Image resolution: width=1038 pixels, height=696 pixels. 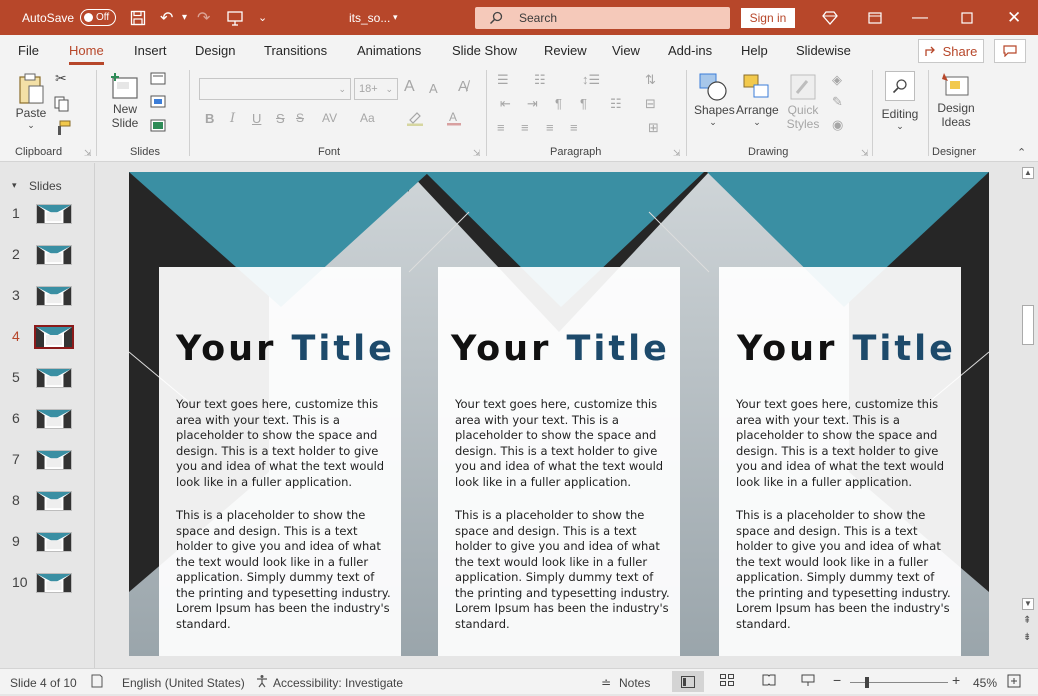 I want to click on line-spacing-icon: ↕☰, so click(x=591, y=80).